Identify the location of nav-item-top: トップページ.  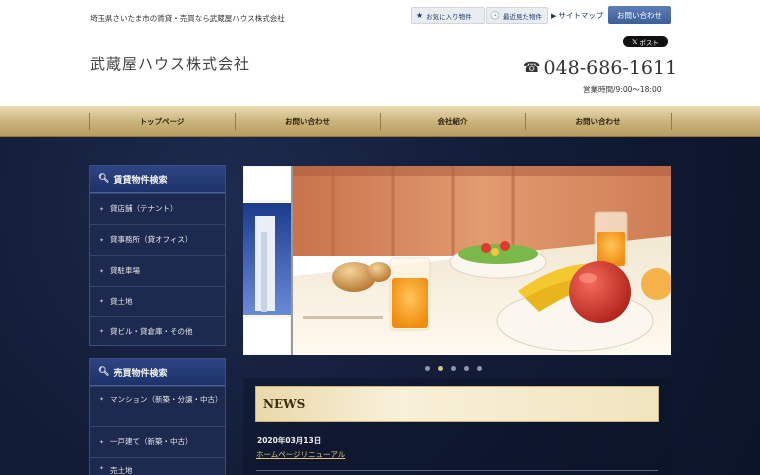
(162, 121).